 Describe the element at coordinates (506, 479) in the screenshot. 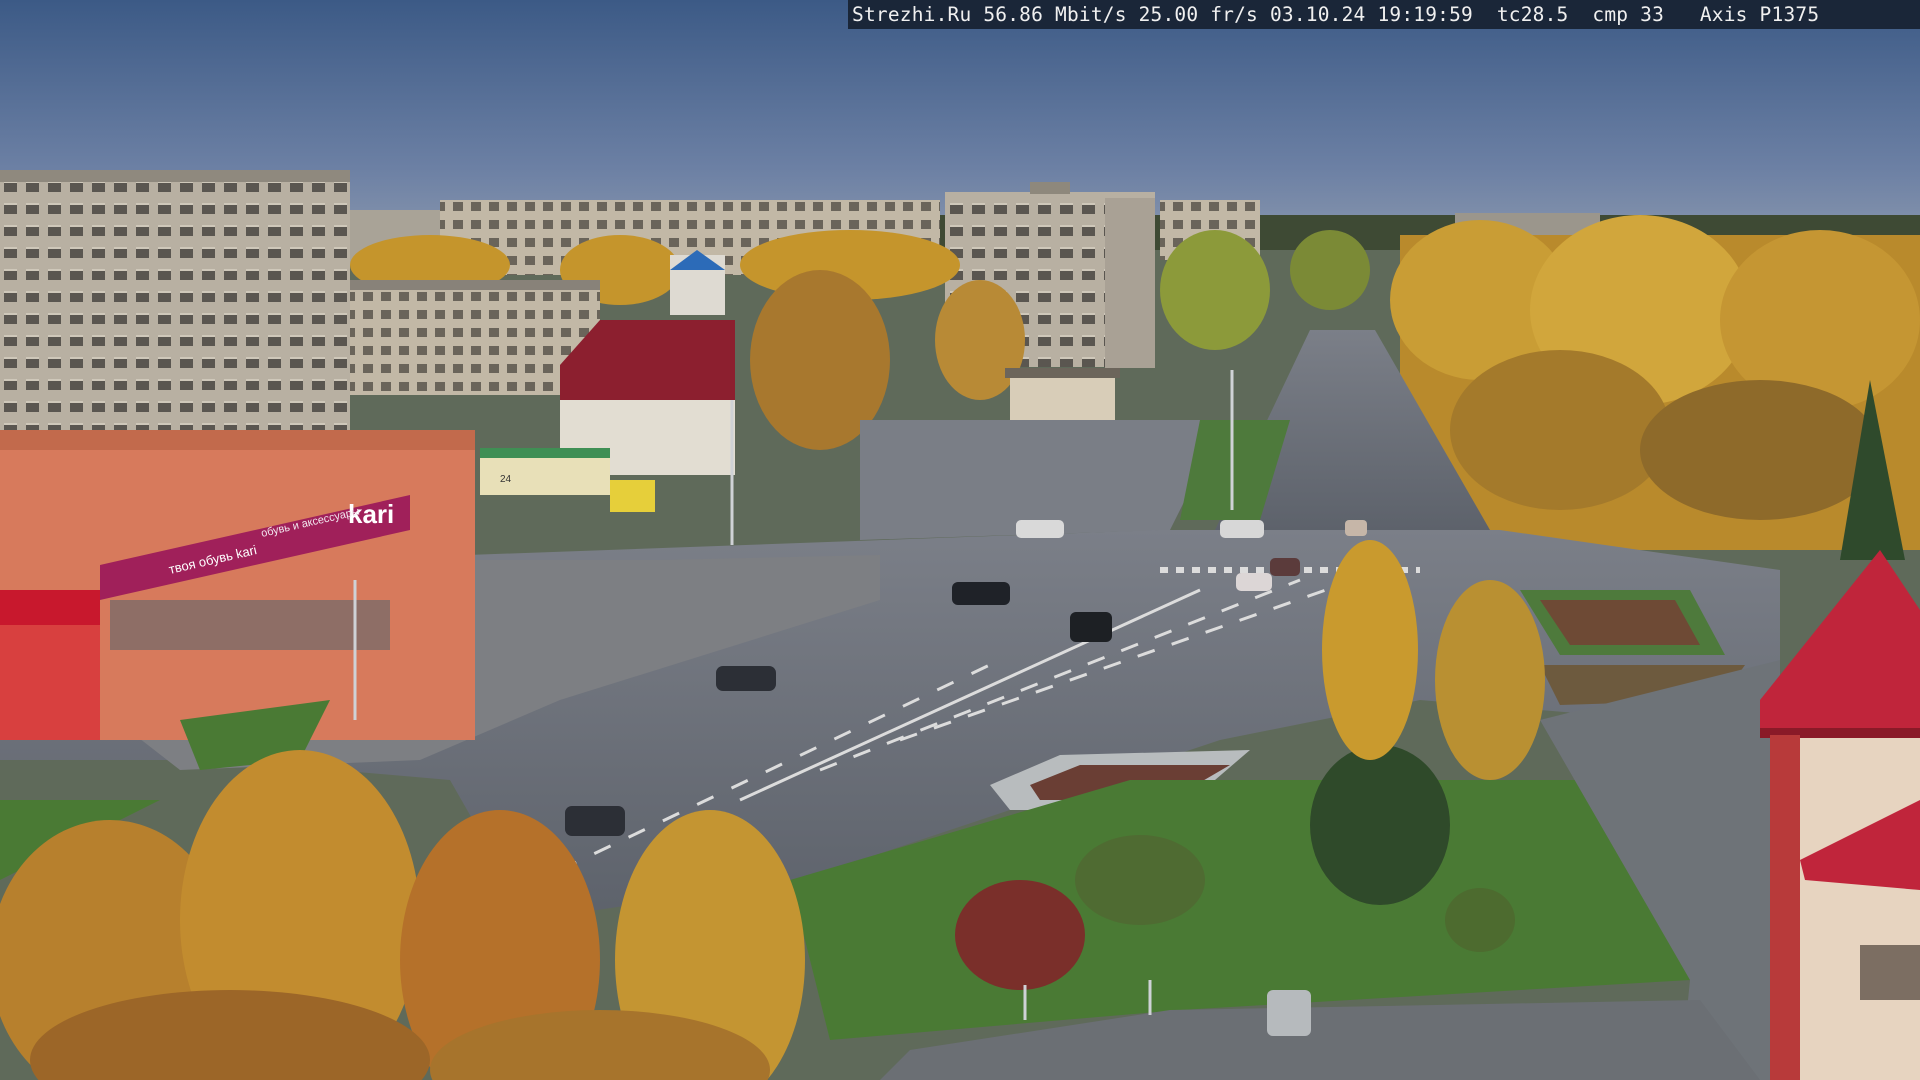

I see `road-sign-number: 24` at that location.